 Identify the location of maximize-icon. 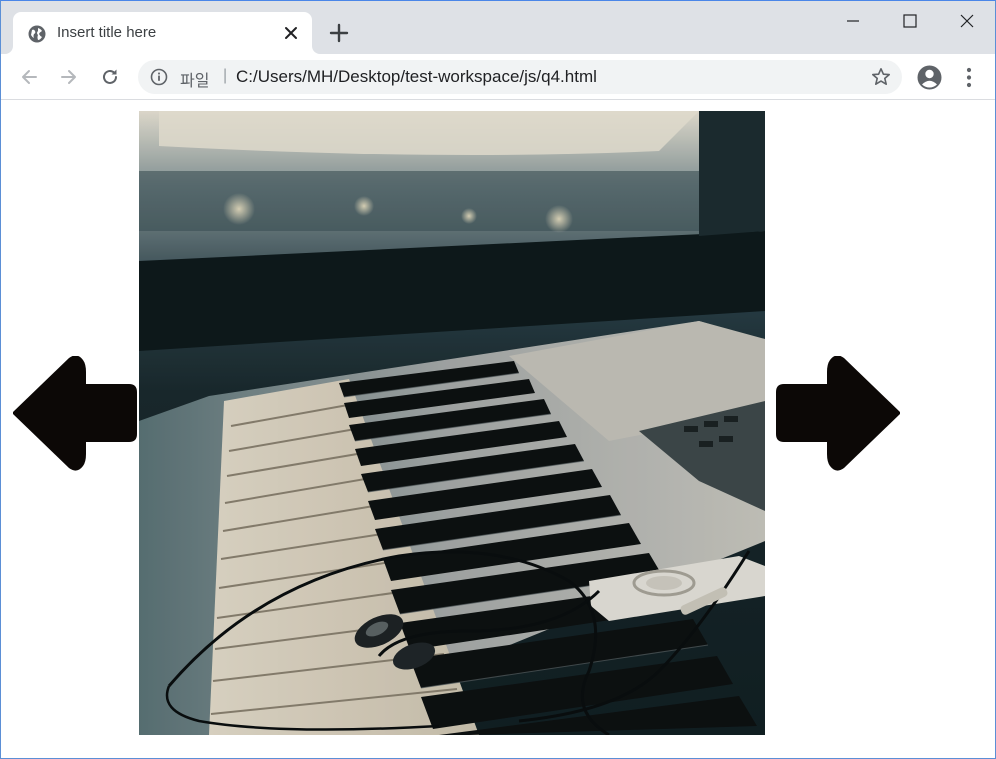
(909, 21).